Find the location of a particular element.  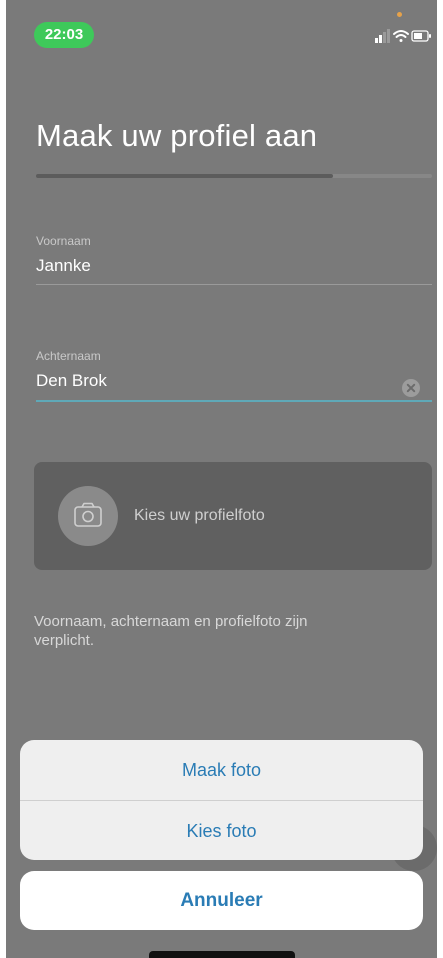

first-name-field: Voornaam Jannke is located at coordinates (234, 259).